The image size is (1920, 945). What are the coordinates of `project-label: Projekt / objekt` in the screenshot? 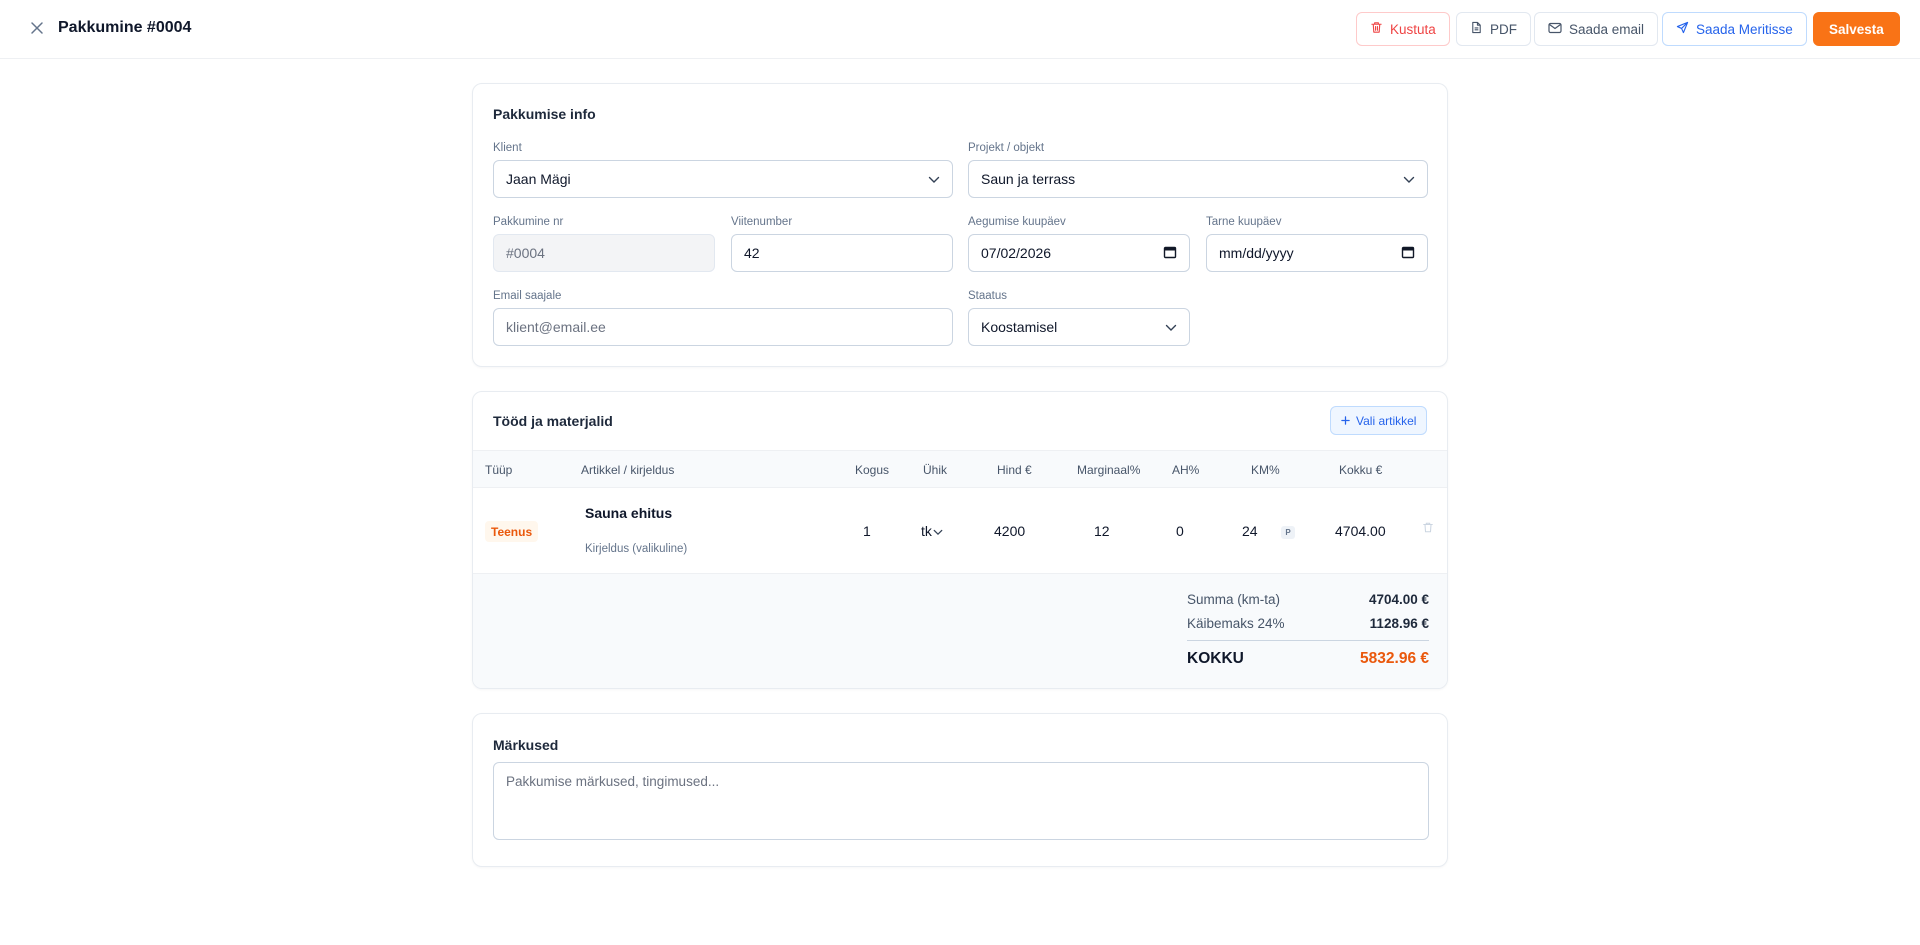 It's located at (1006, 148).